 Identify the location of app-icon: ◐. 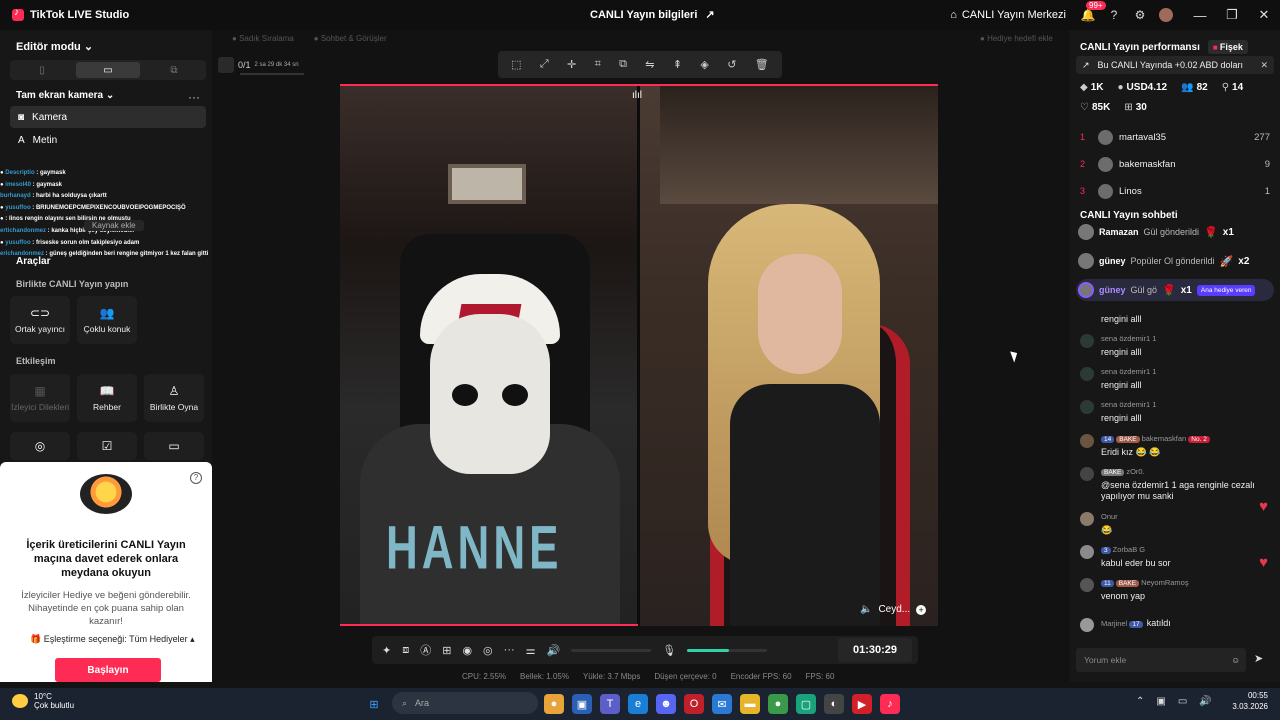
(834, 704).